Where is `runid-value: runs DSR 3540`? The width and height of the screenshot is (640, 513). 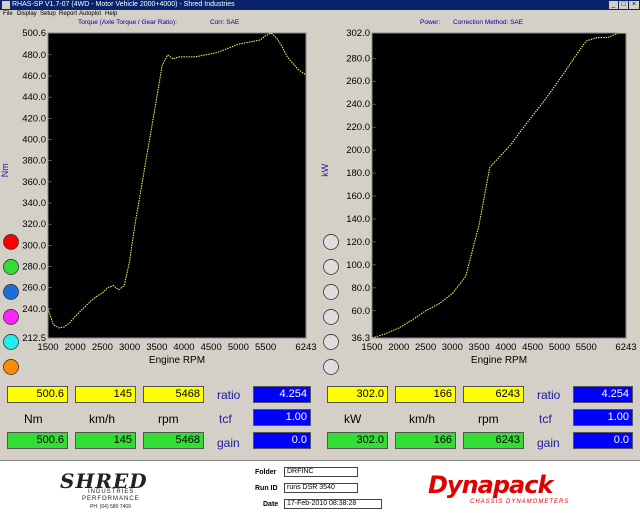 runid-value: runs DSR 3540 is located at coordinates (321, 488).